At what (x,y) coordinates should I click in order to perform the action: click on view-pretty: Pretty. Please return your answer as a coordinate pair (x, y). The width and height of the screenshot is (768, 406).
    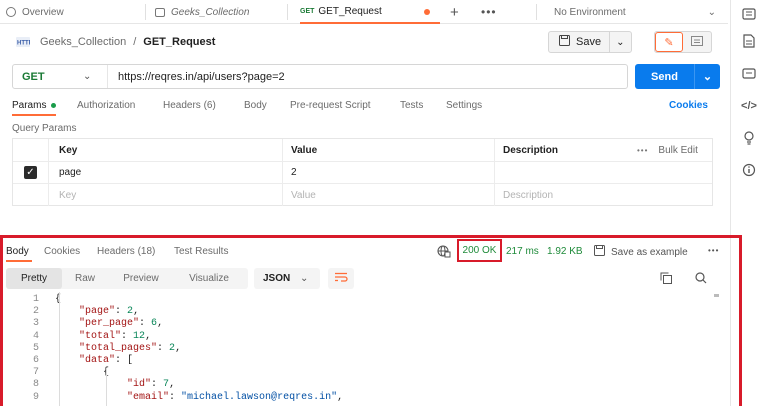
    Looking at the image, I should click on (34, 278).